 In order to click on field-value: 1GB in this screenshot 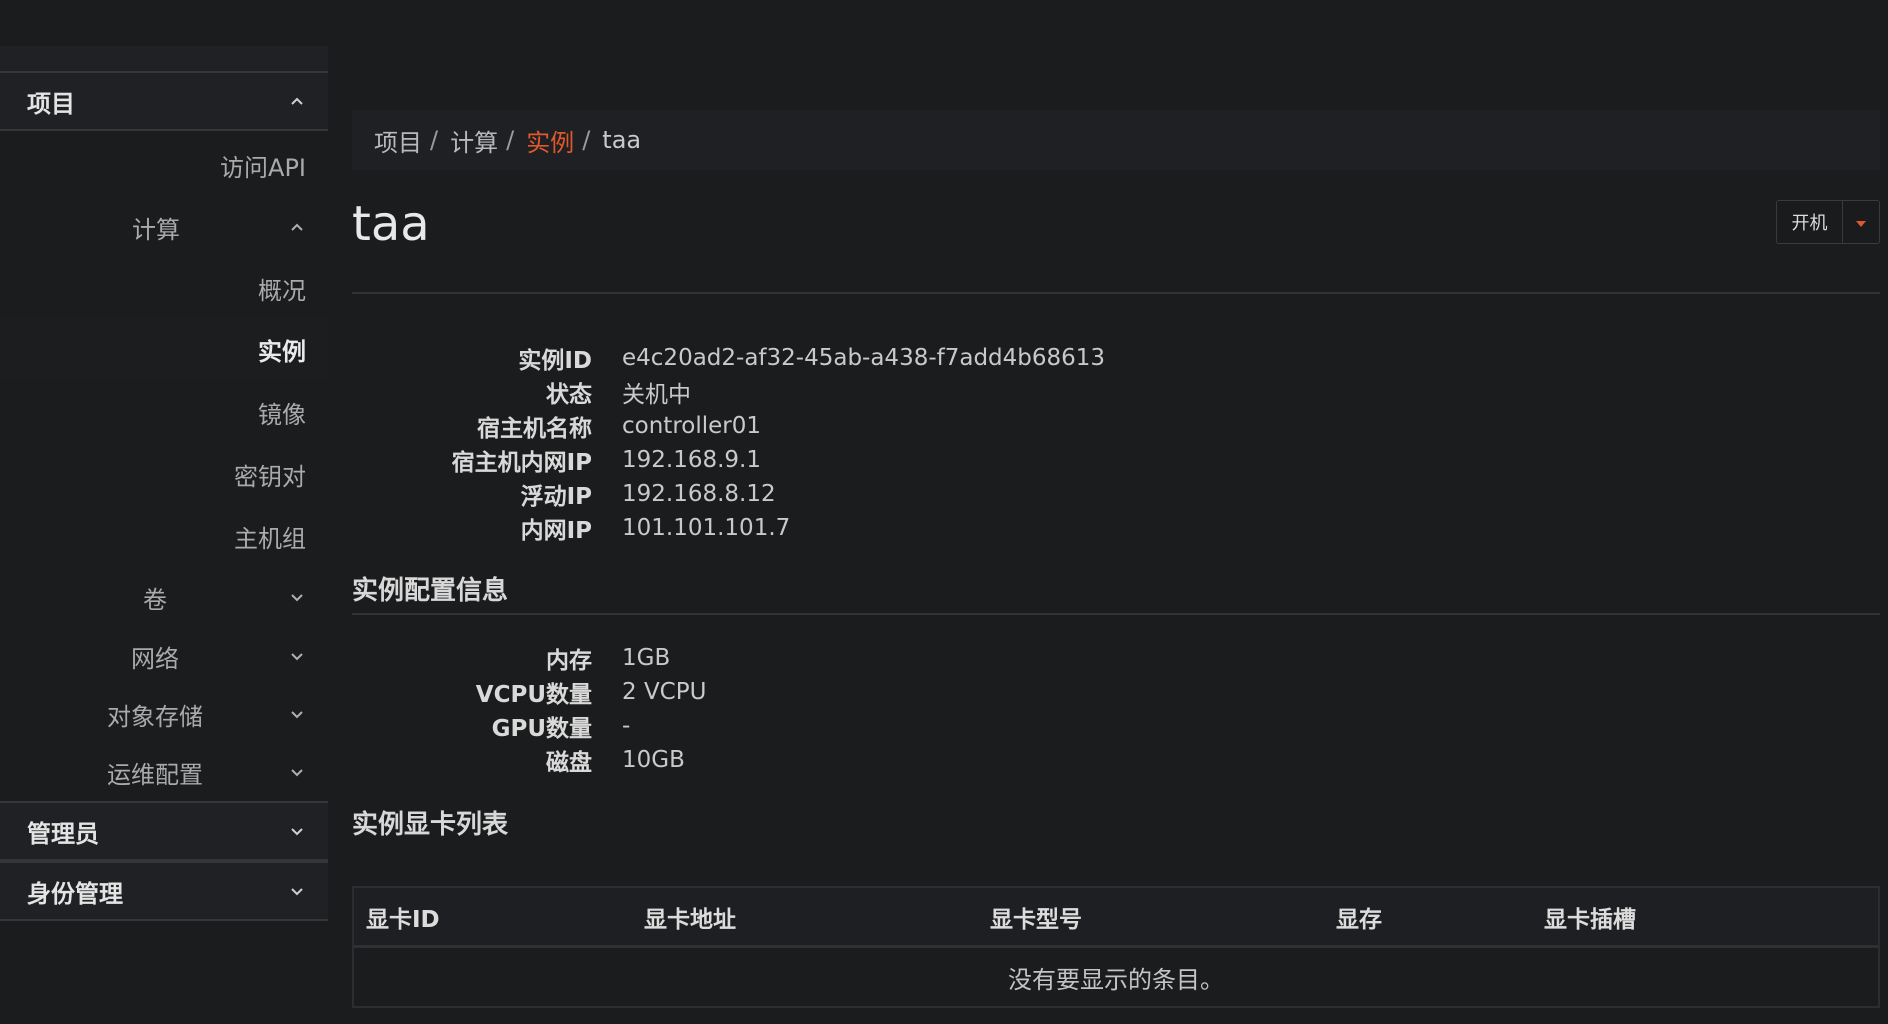, I will do `click(646, 658)`.